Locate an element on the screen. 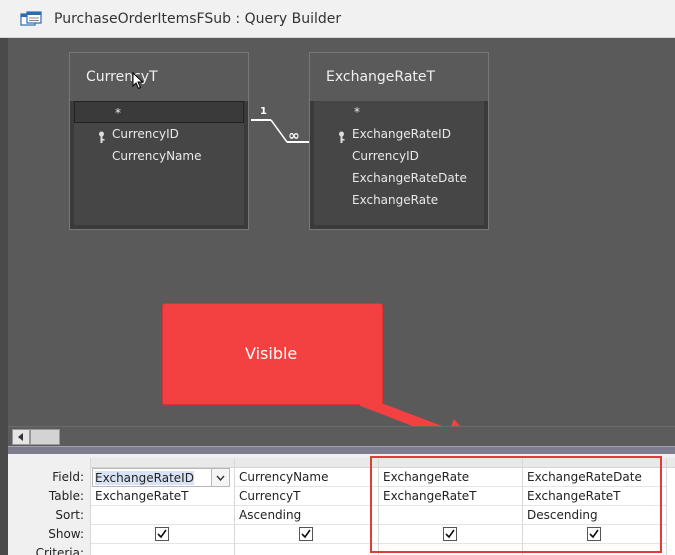 Image resolution: width=675 pixels, height=555 pixels. scroll-left-button is located at coordinates (21, 437).